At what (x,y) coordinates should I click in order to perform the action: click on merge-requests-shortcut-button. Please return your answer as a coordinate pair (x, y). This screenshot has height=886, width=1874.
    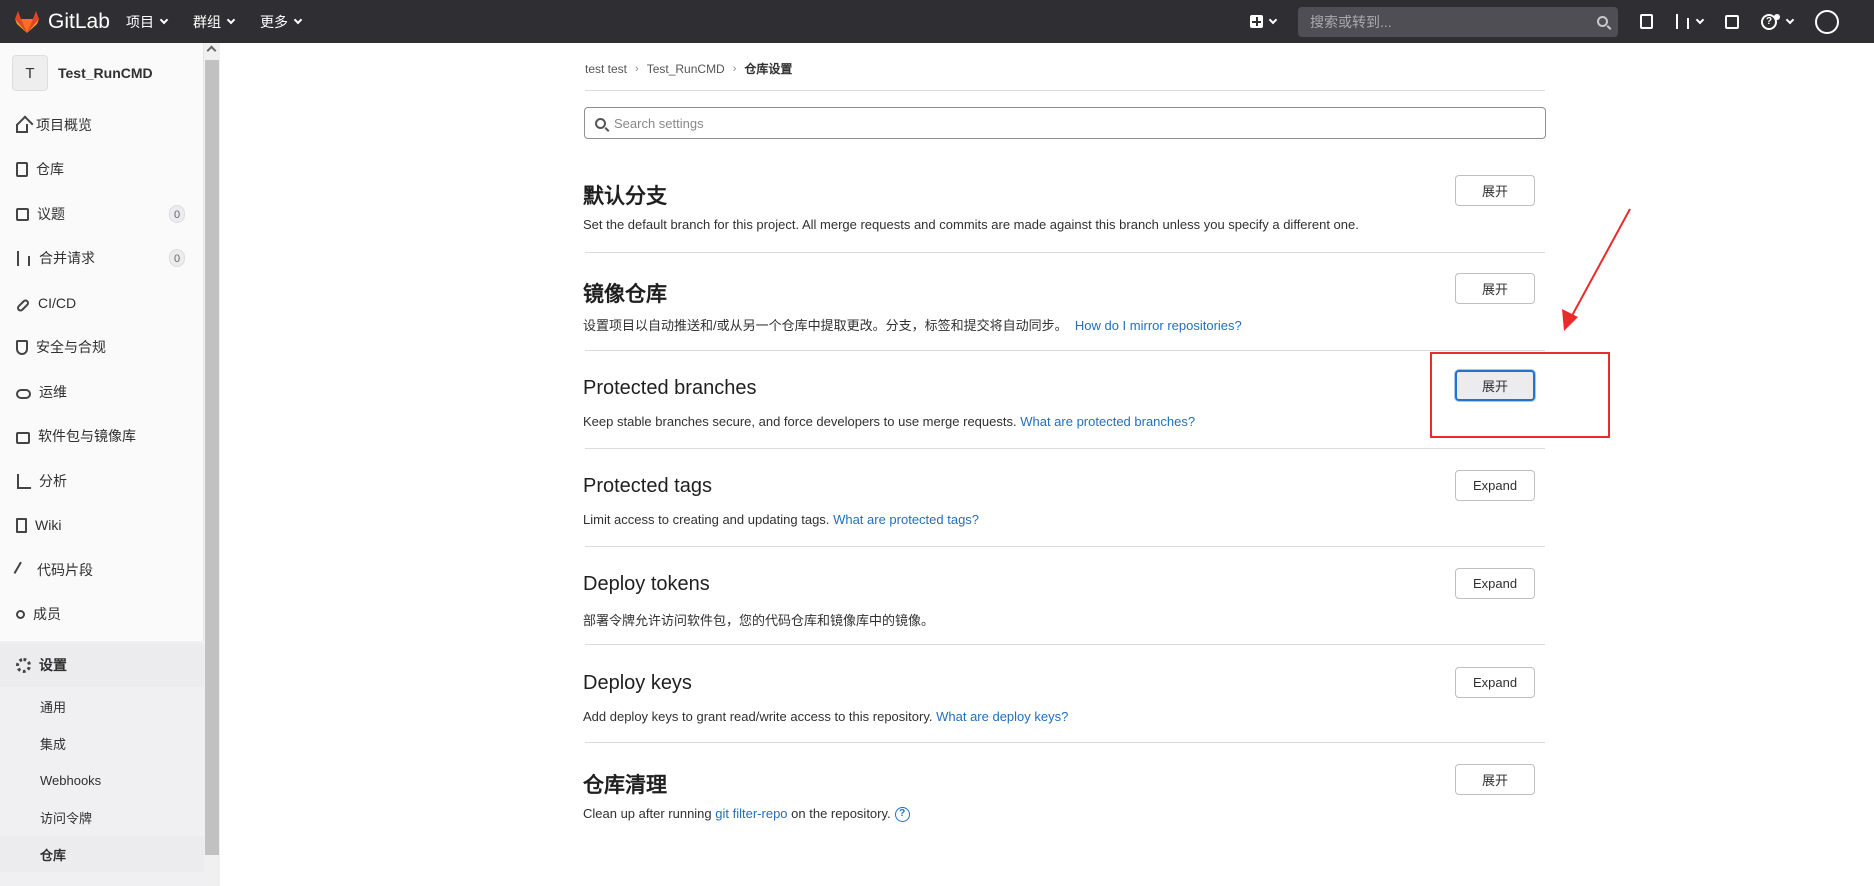
    Looking at the image, I should click on (1690, 21).